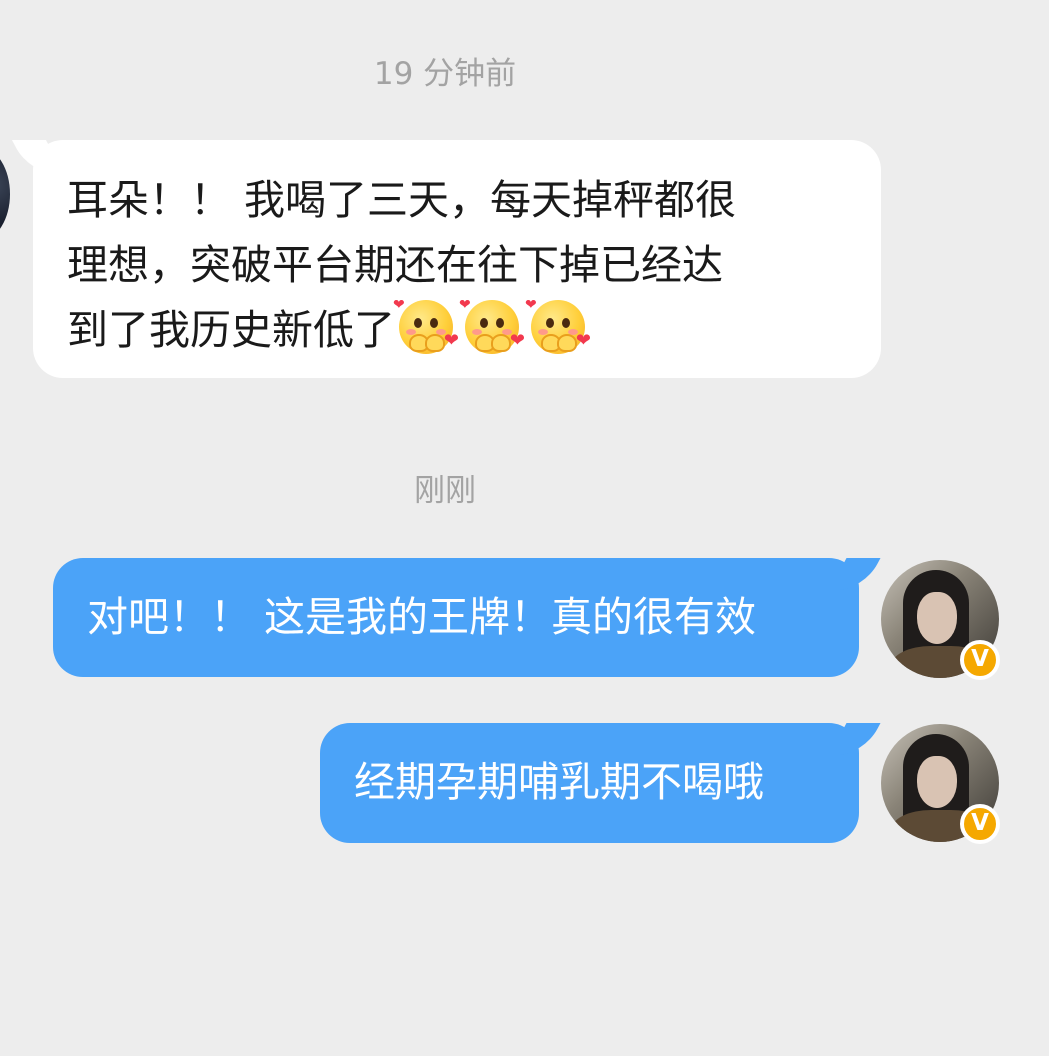 The image size is (1049, 1056). I want to click on message-line: 理想，突破平台期还在往下掉已经达, so click(395, 265).